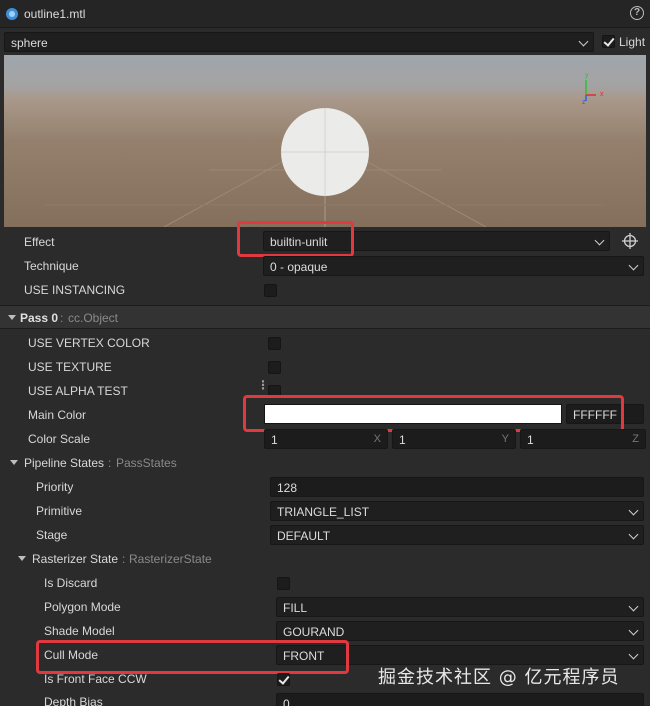 Image resolution: width=650 pixels, height=706 pixels. I want to click on window-title: outline1.mtl, so click(55, 14).